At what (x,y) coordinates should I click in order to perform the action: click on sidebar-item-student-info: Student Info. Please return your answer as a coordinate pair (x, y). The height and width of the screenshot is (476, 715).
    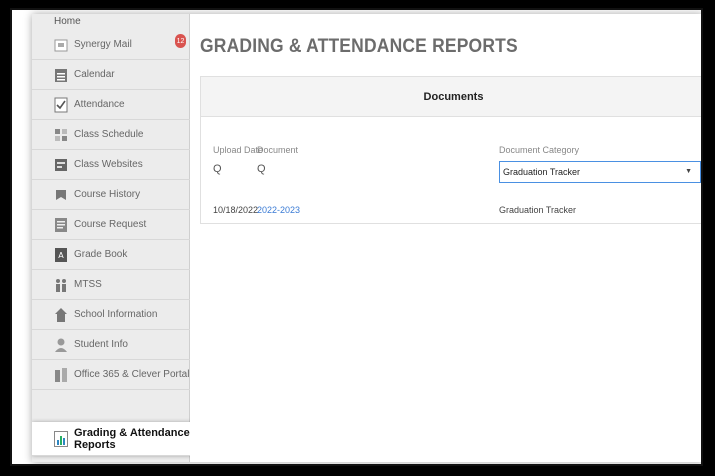
    Looking at the image, I should click on (111, 345).